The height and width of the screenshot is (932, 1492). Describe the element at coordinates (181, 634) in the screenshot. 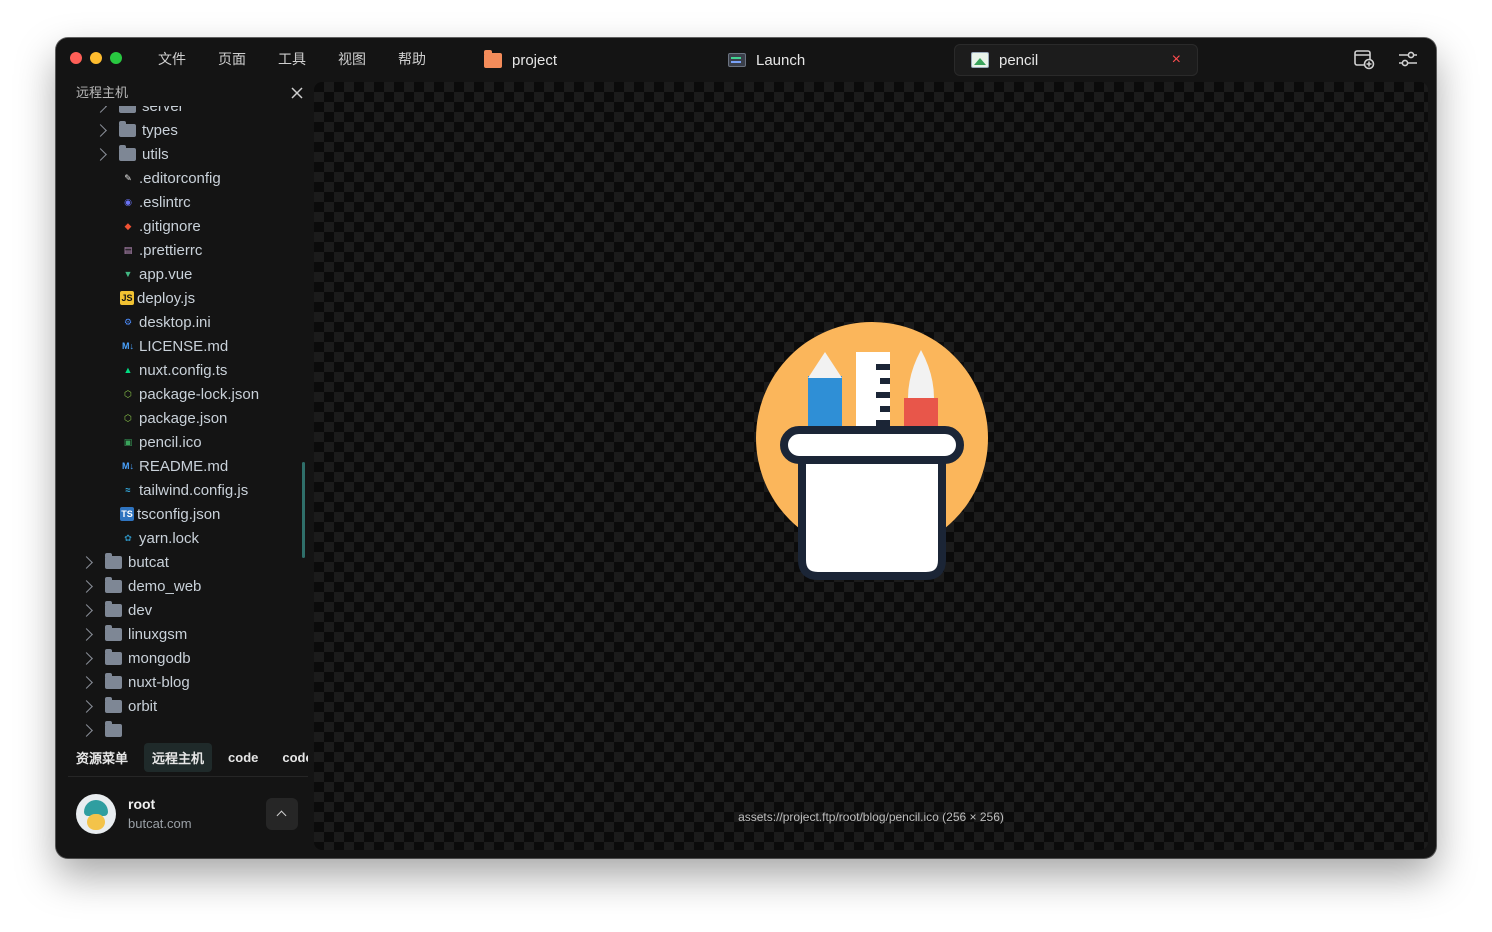

I see `tree-folder-row: linuxgsm` at that location.